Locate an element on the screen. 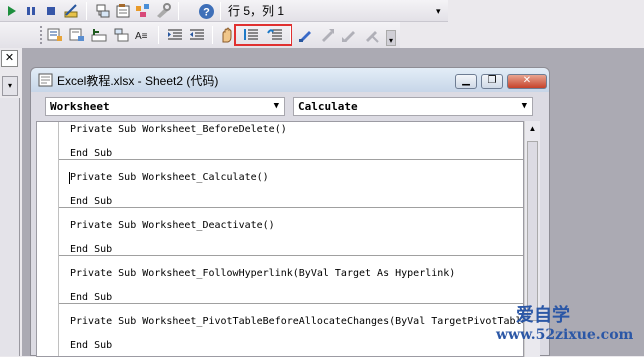 The height and width of the screenshot is (357, 644). previous-bookmark-icon is located at coordinates (349, 35).